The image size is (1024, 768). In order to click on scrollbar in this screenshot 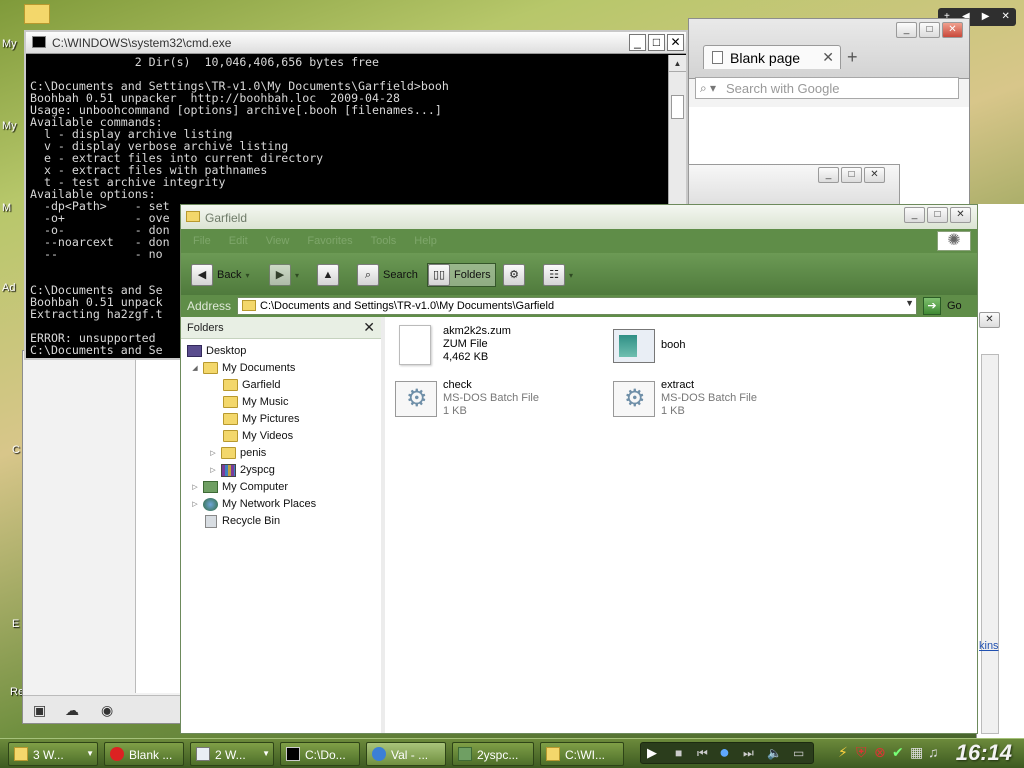, I will do `click(990, 544)`.